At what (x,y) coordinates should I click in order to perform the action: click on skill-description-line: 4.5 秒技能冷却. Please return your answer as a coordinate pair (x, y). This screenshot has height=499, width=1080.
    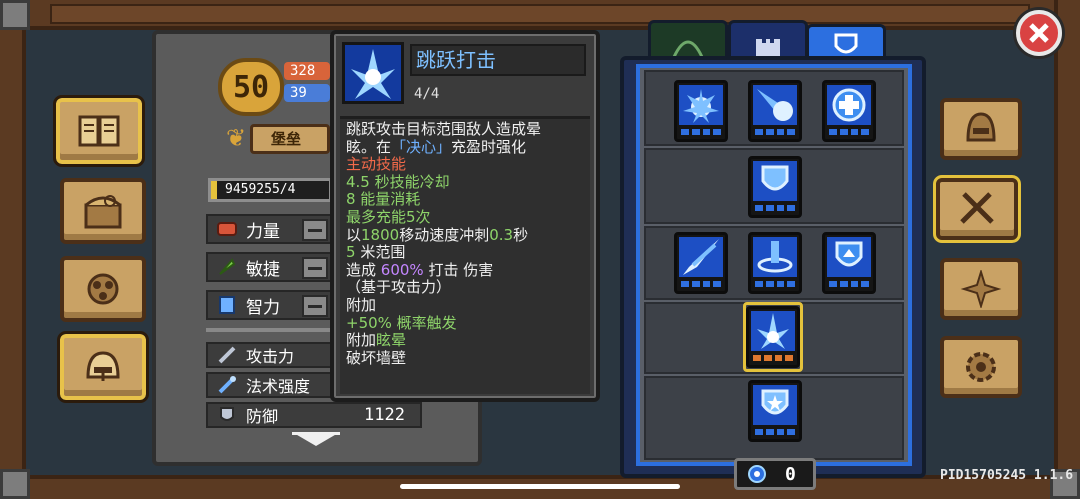
    Looking at the image, I should click on (398, 182).